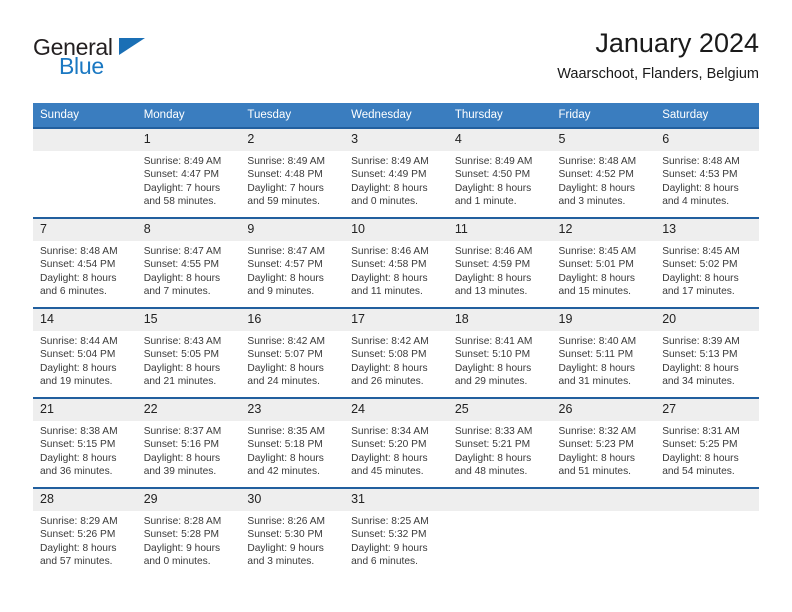 The image size is (792, 612). I want to click on daylight-text-line2: and 4 minutes., so click(696, 202).